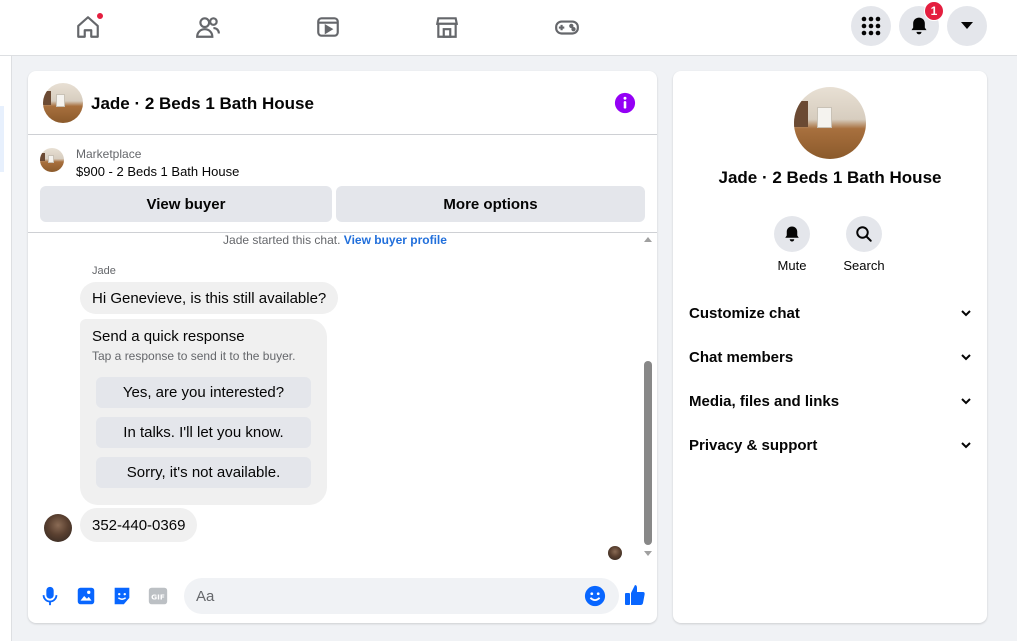 This screenshot has width=1017, height=641. What do you see at coordinates (508, 28) in the screenshot?
I see `top-nav: 1` at bounding box center [508, 28].